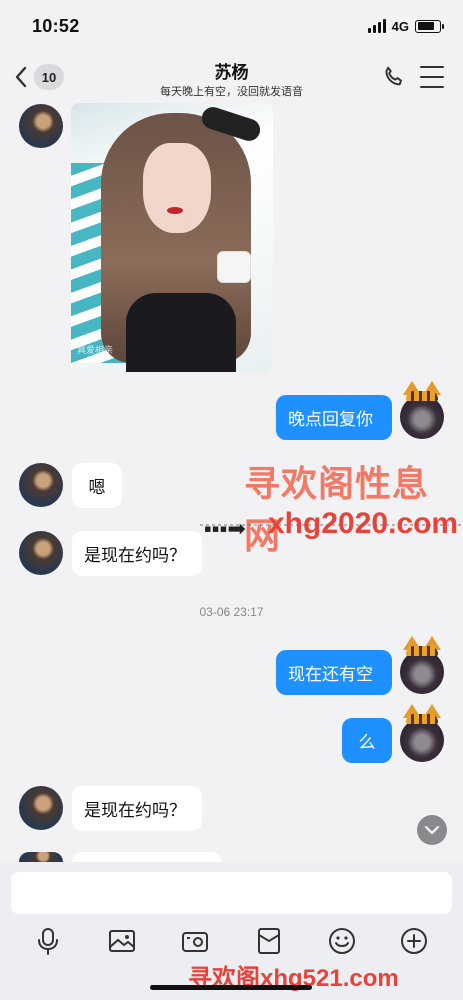  What do you see at coordinates (48, 941) in the screenshot?
I see `mic-icon` at bounding box center [48, 941].